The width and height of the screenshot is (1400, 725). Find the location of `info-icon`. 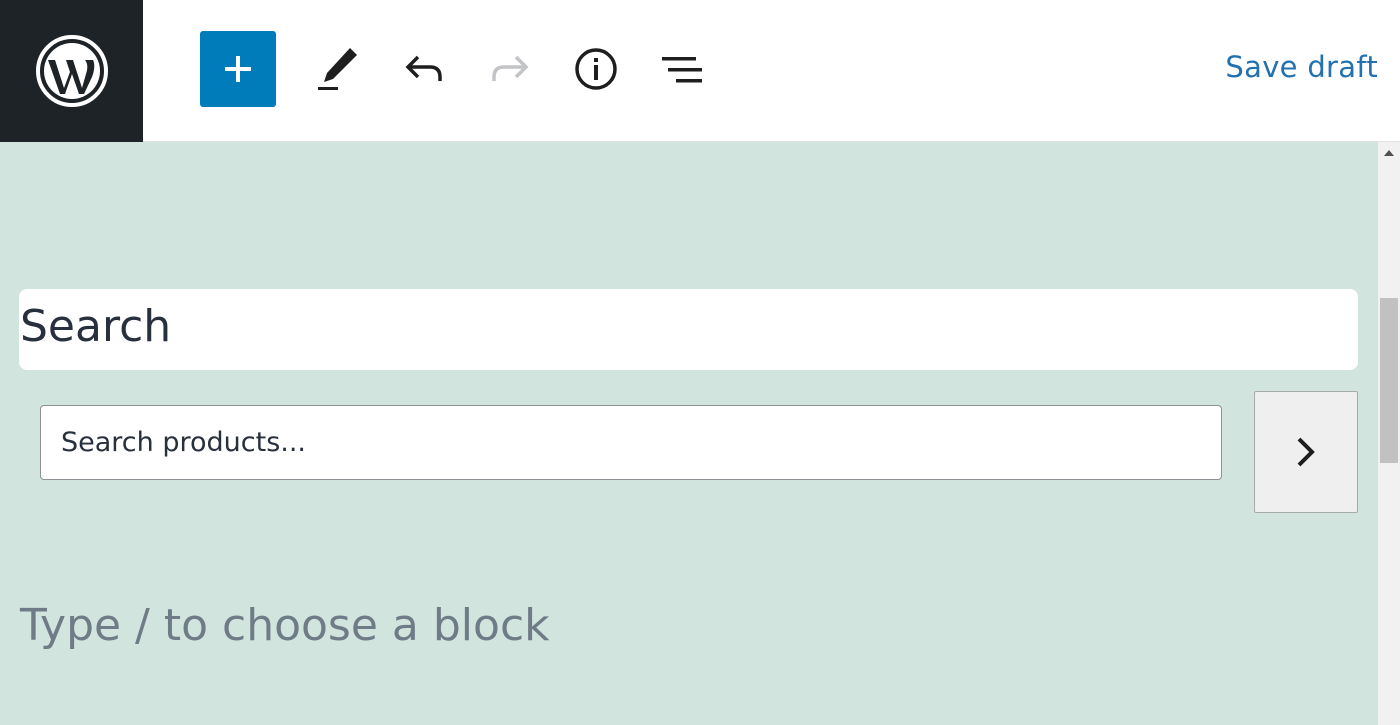

info-icon is located at coordinates (596, 69).